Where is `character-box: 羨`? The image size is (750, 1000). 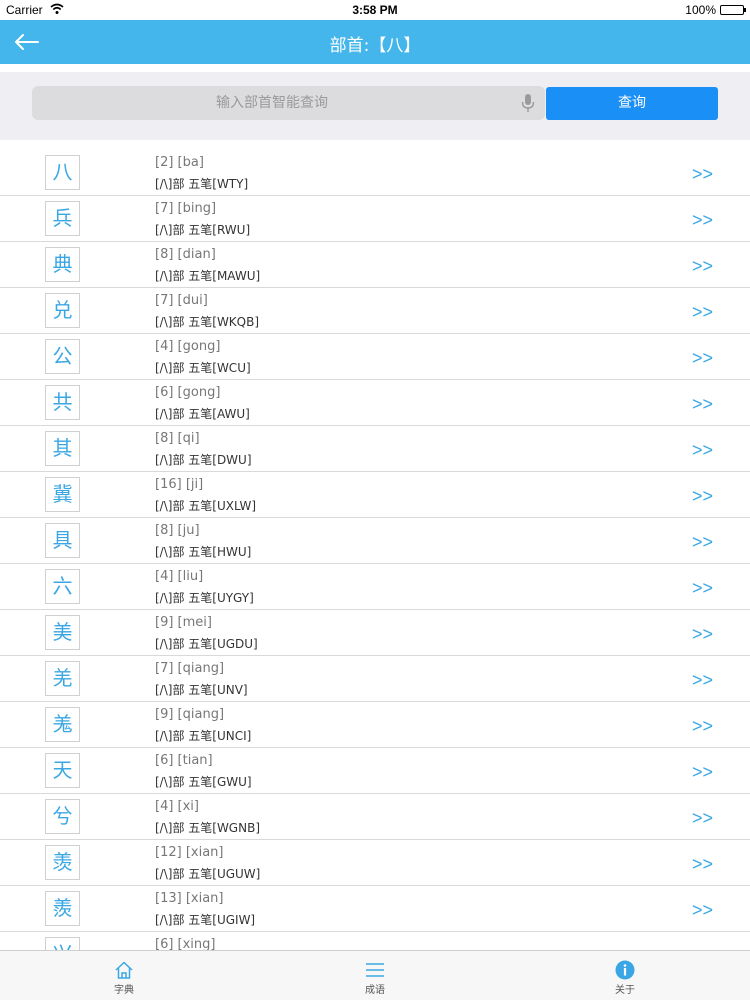 character-box: 羨 is located at coordinates (62, 908).